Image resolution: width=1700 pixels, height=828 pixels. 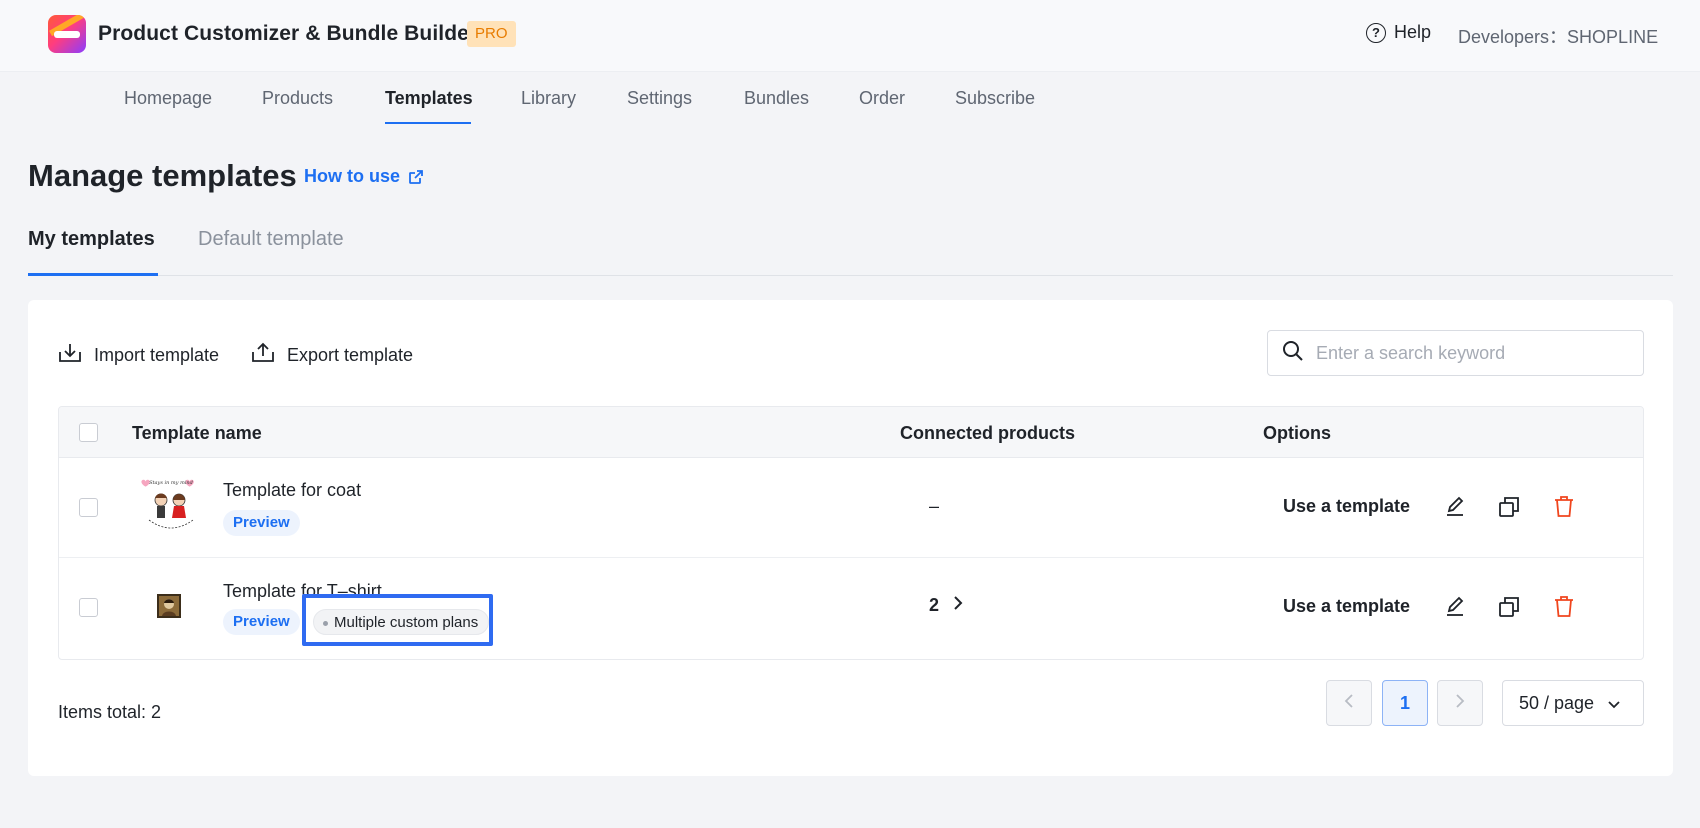 What do you see at coordinates (169, 606) in the screenshot?
I see `template-thumbnail` at bounding box center [169, 606].